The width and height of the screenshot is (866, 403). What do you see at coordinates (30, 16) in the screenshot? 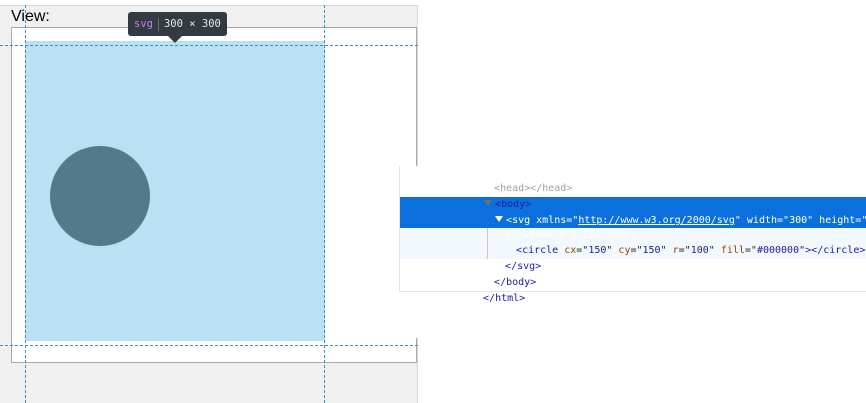
I see `view-label: View:` at bounding box center [30, 16].